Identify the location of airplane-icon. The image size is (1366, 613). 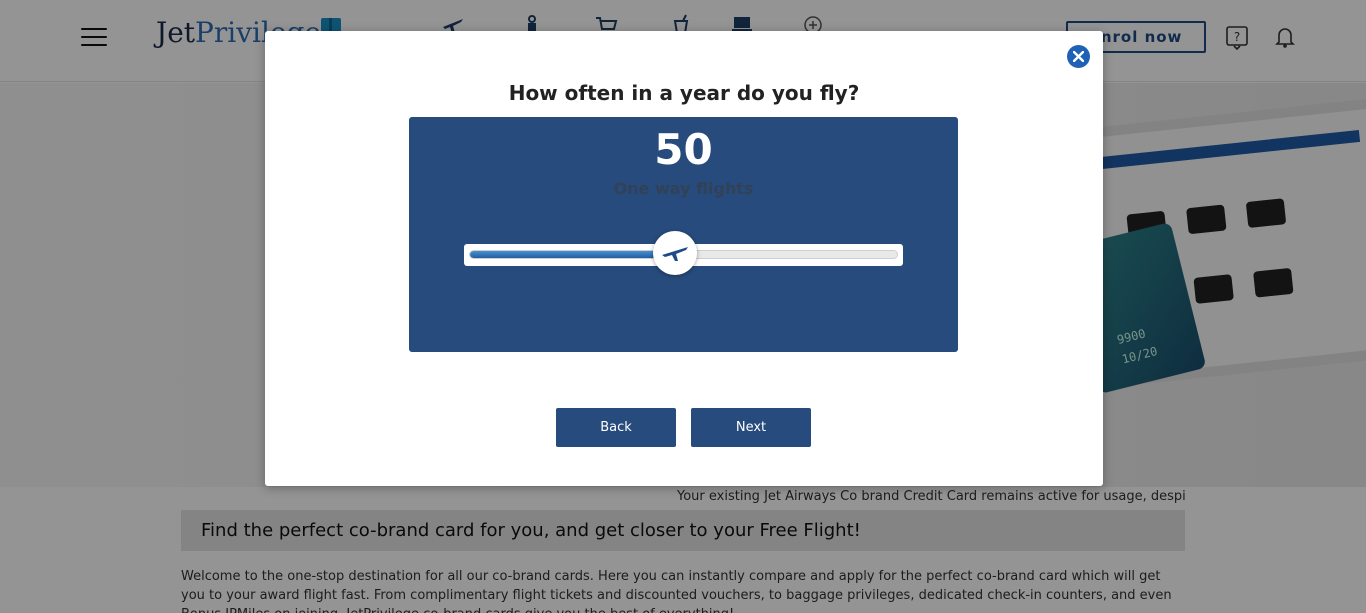
(674, 253).